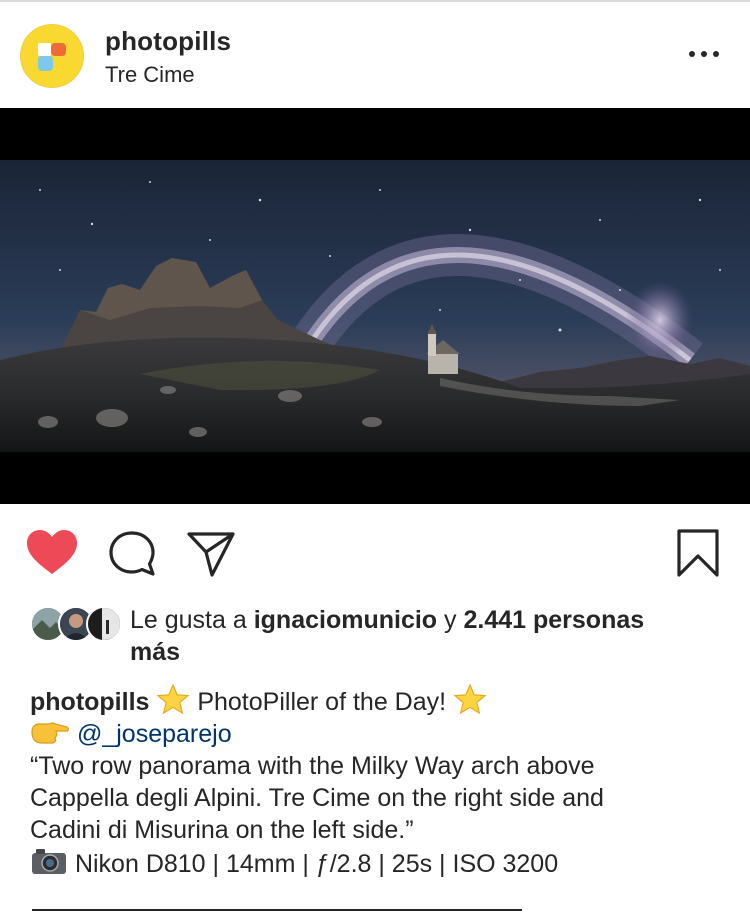 The image size is (750, 913). I want to click on caption-line-1: photopills PhotoPiller of the Day!, so click(380, 701).